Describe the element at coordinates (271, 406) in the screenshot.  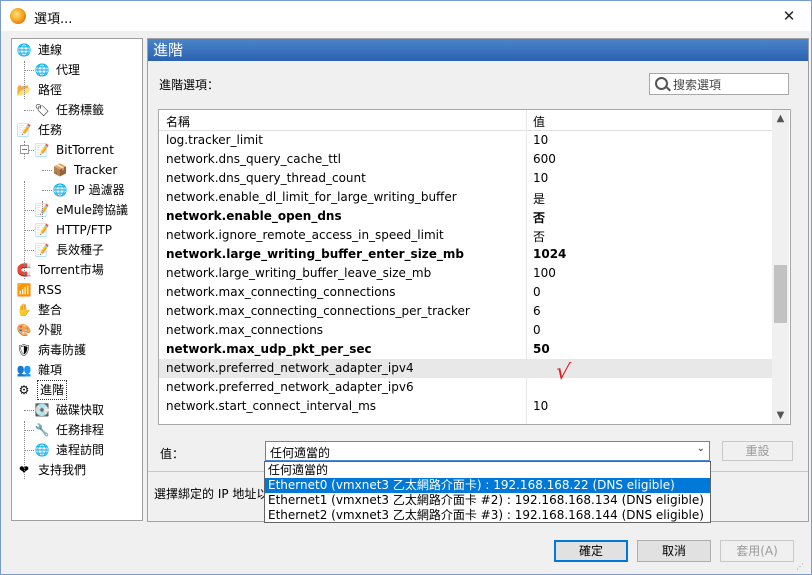
I see `option-name-cell: network.start_connect_interval_ms` at that location.